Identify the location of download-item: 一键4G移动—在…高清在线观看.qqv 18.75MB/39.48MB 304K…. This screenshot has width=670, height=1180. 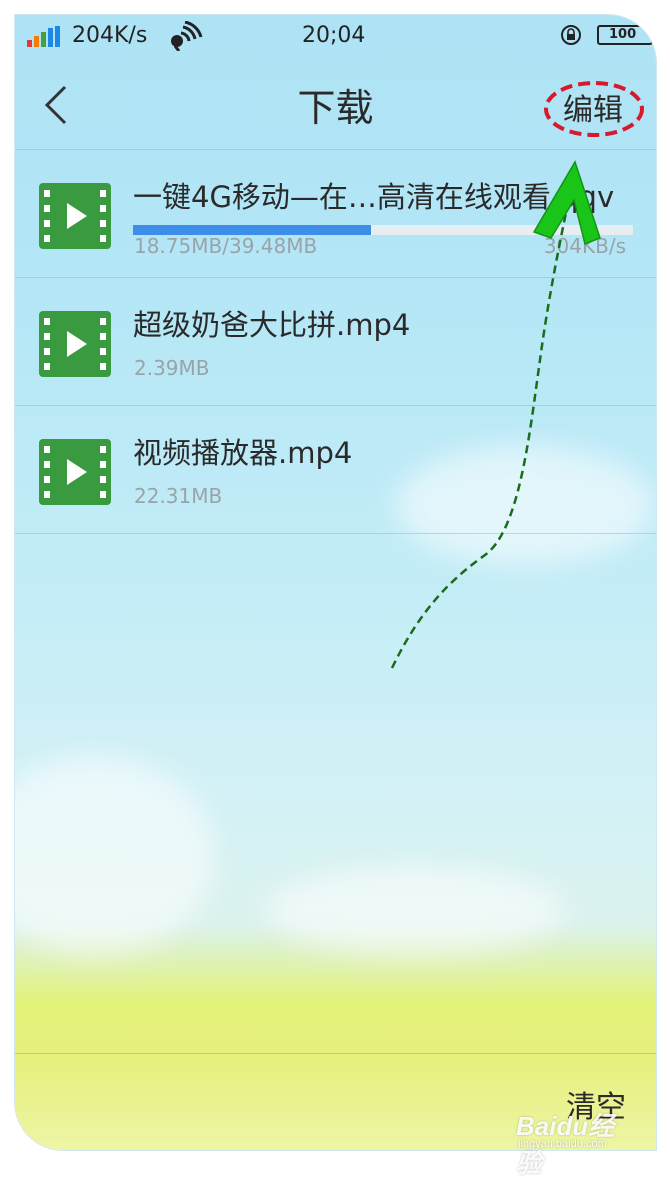
(335, 214).